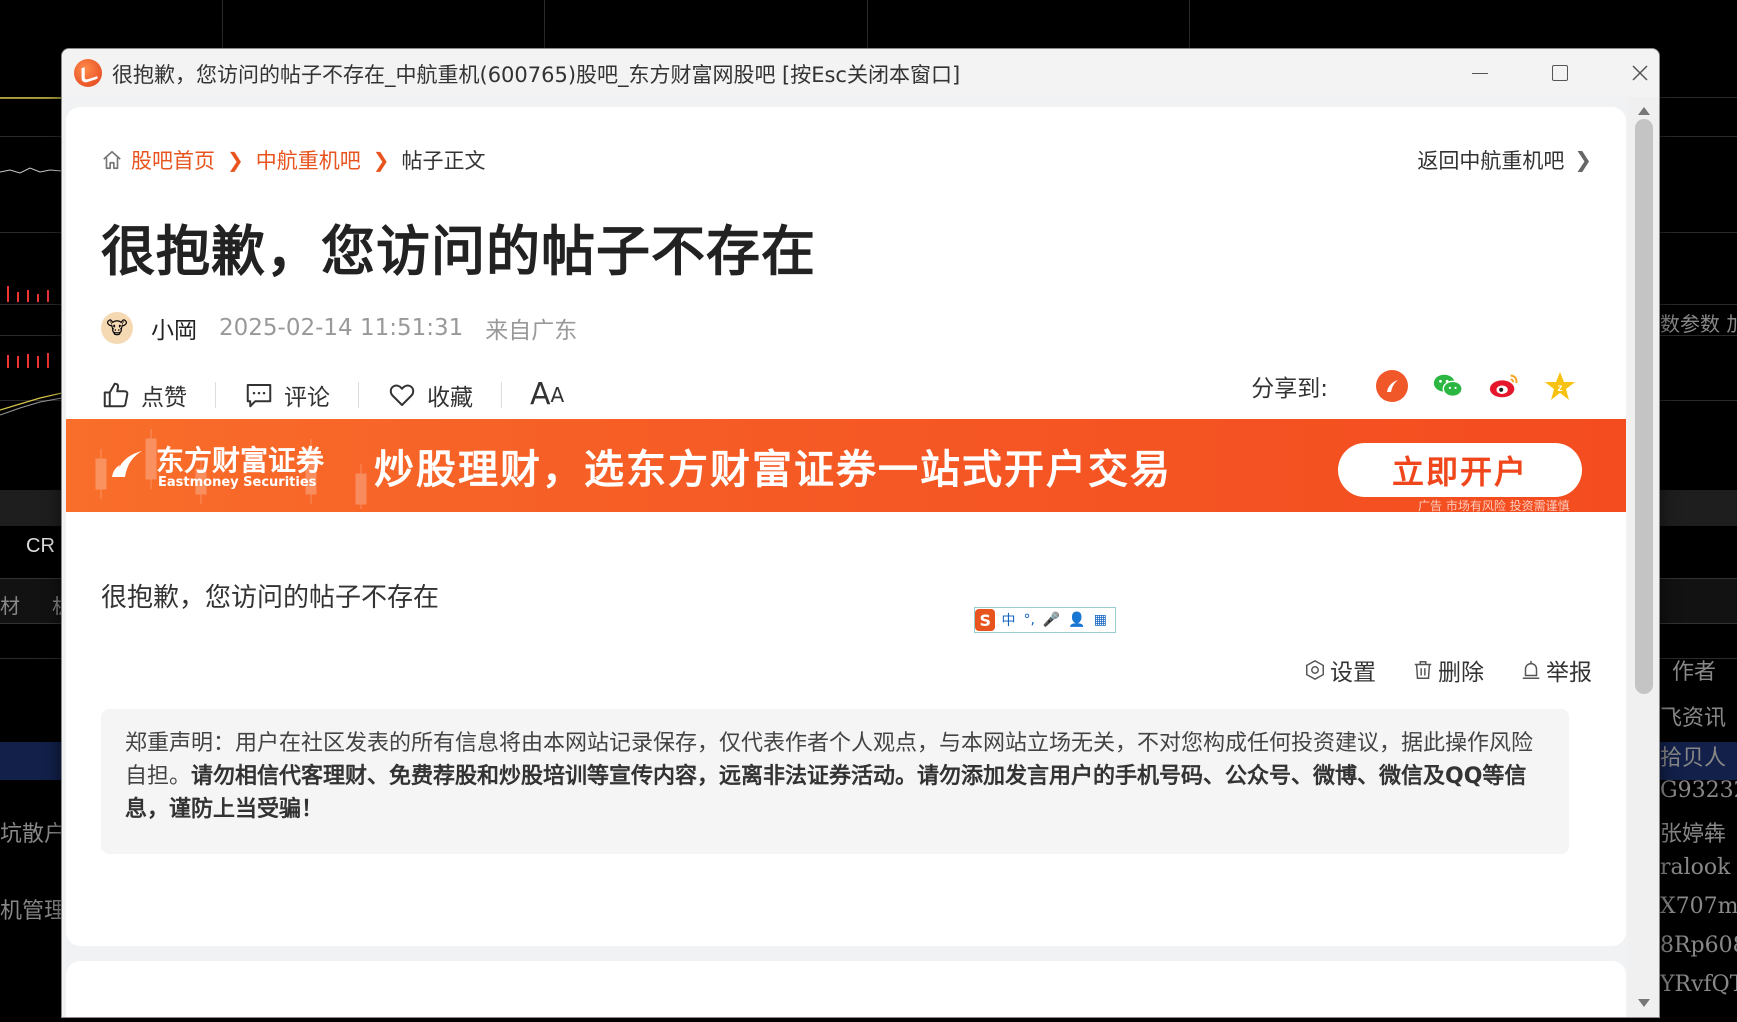 The height and width of the screenshot is (1022, 1737). I want to click on eastmoney-share-icon, so click(1392, 386).